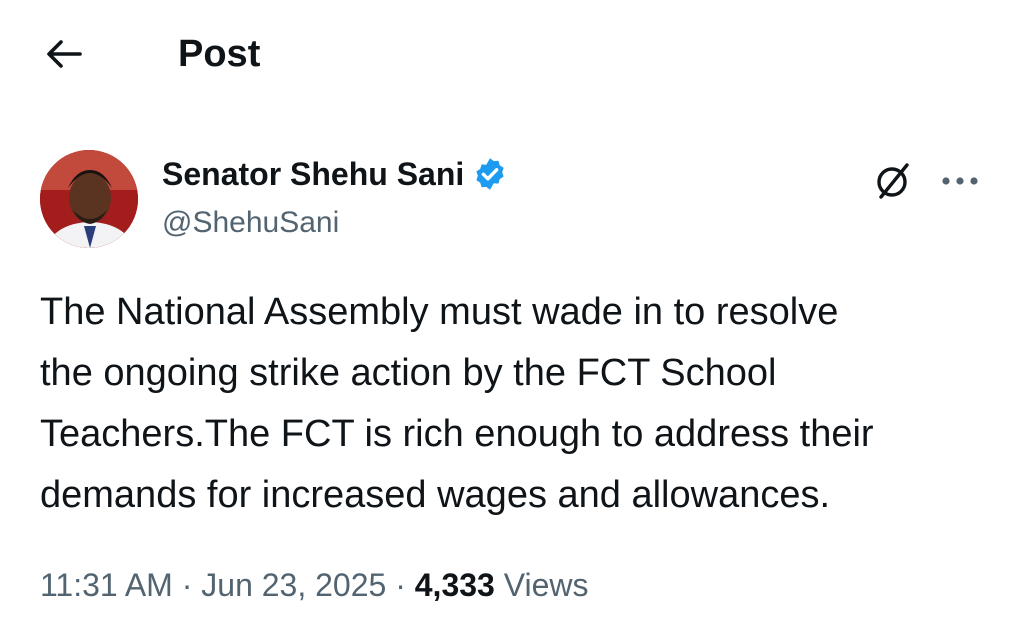 The height and width of the screenshot is (637, 1024). What do you see at coordinates (106, 585) in the screenshot?
I see `post-time: 11:31 AM` at bounding box center [106, 585].